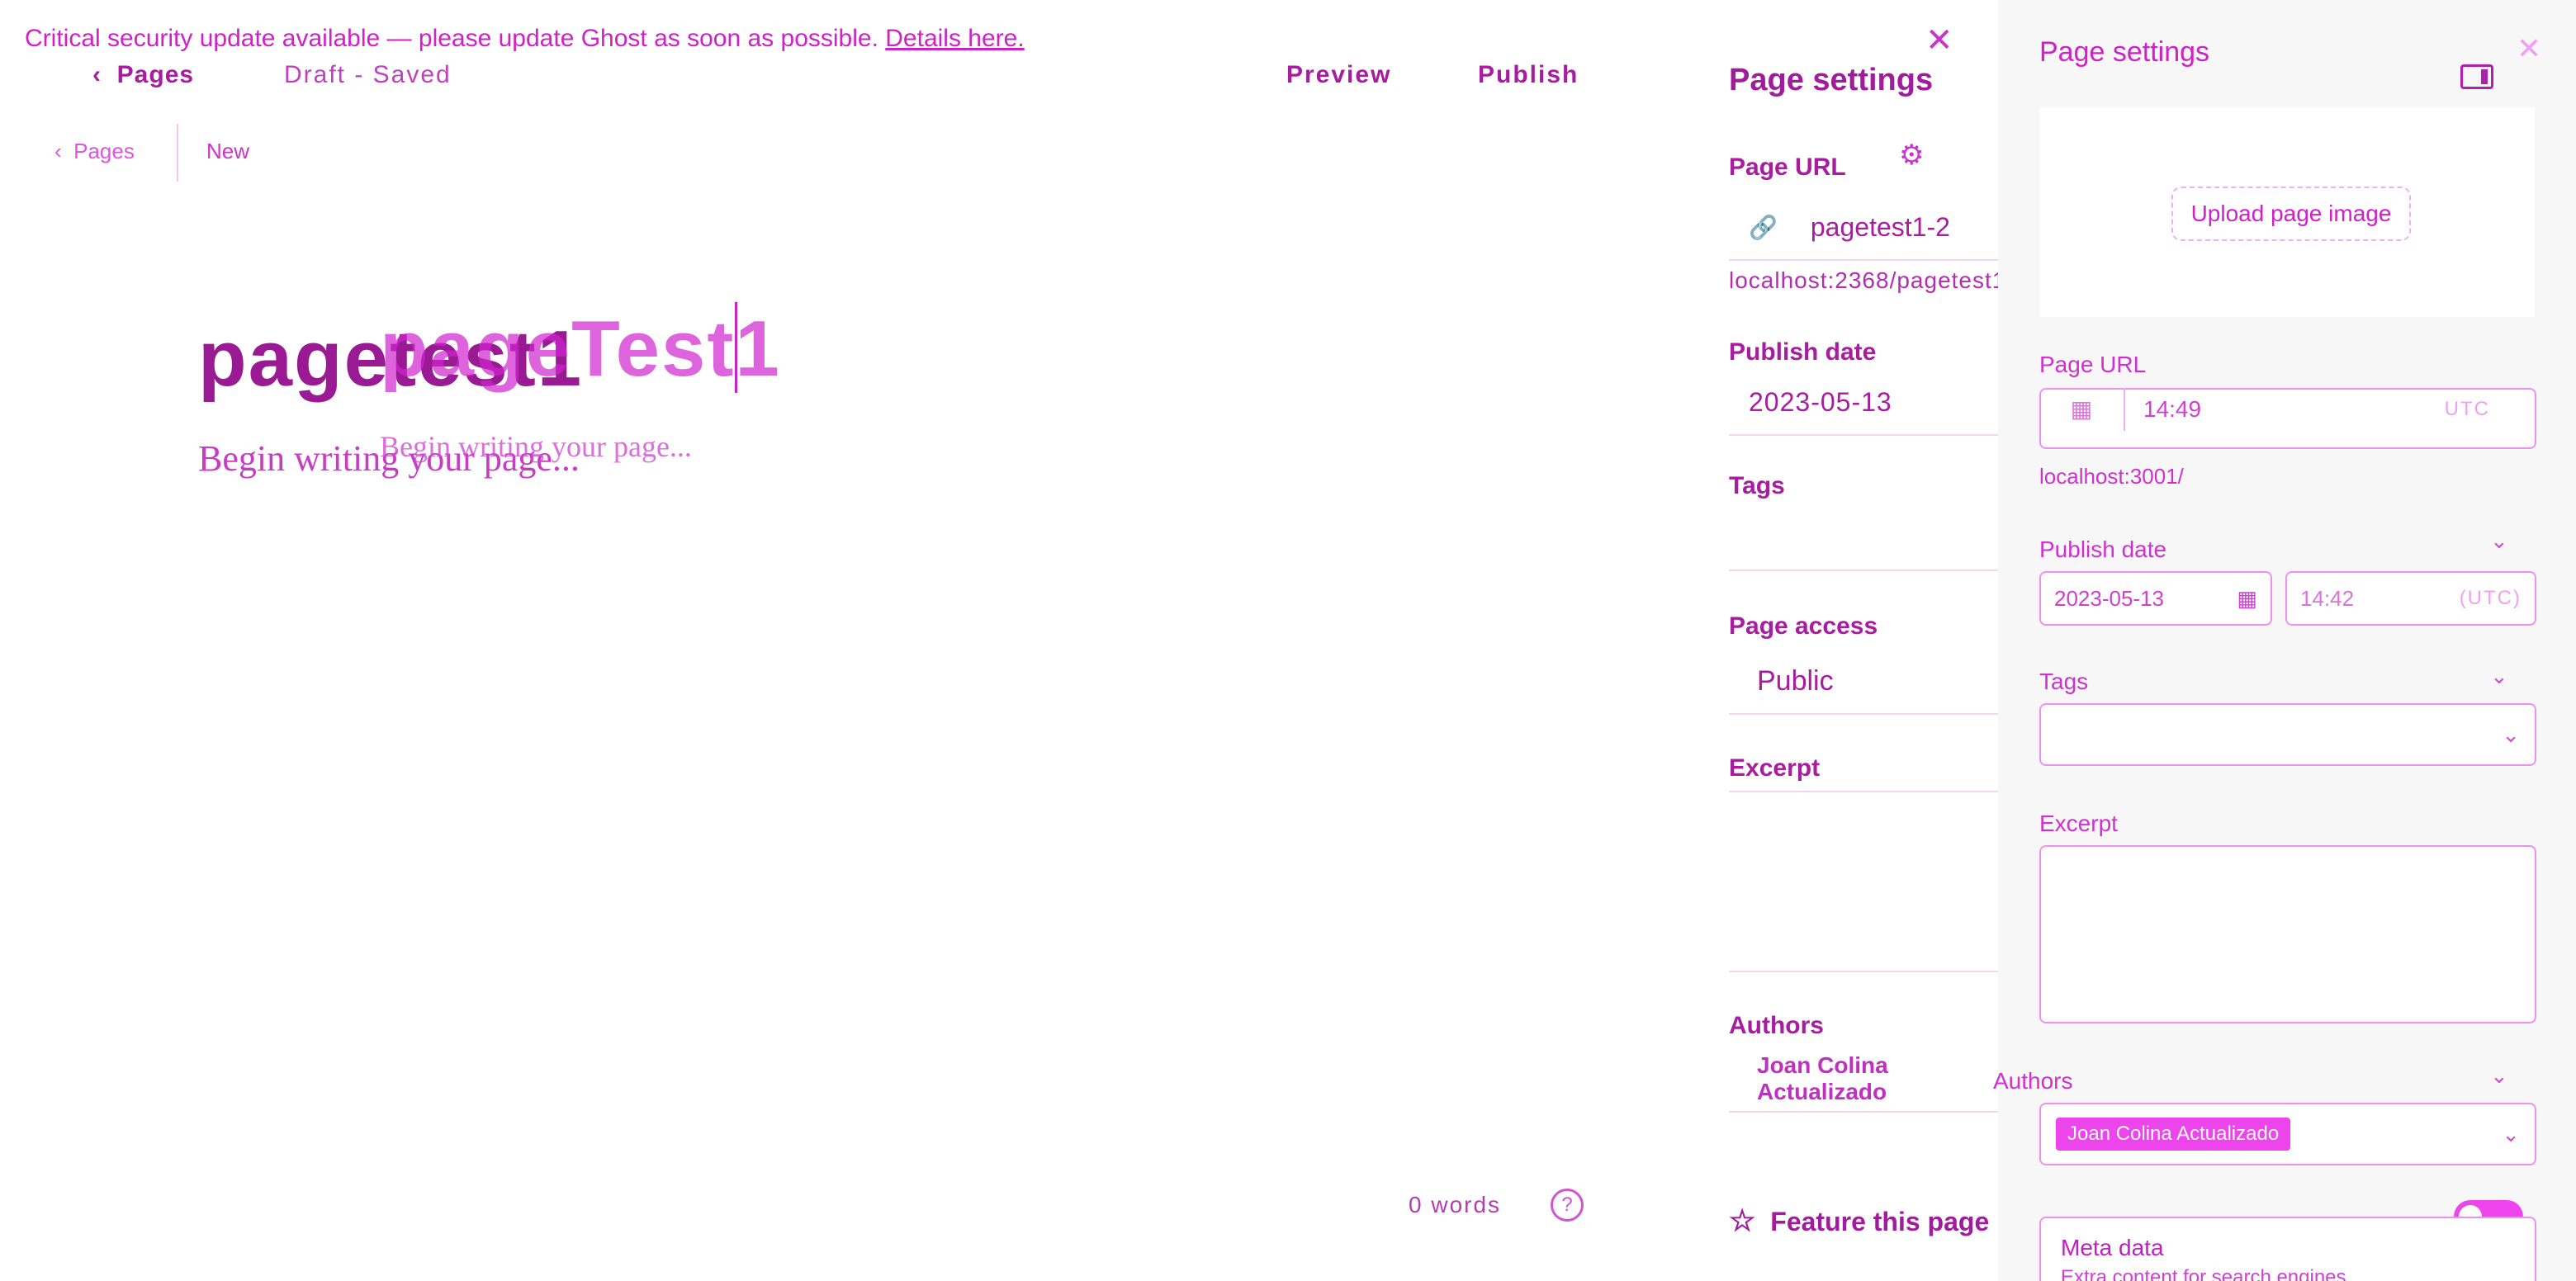 Image resolution: width=2576 pixels, height=1281 pixels. What do you see at coordinates (177, 153) in the screenshot?
I see `breadcrumb-divider` at bounding box center [177, 153].